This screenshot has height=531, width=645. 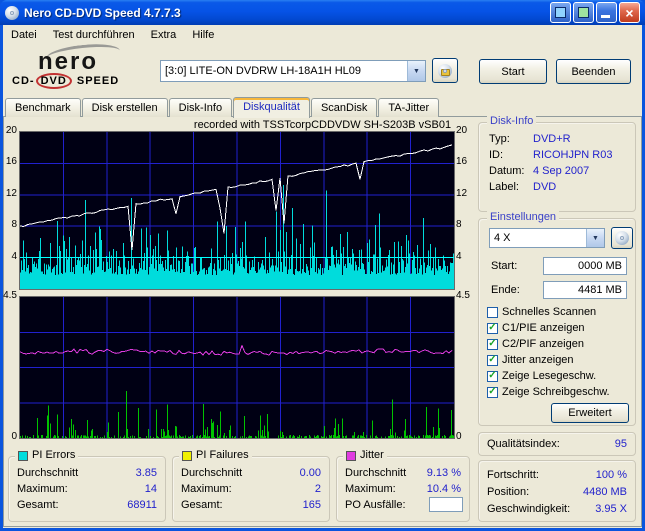 What do you see at coordinates (203, 35) in the screenshot?
I see `menu-item-hilfe: Hilfe` at bounding box center [203, 35].